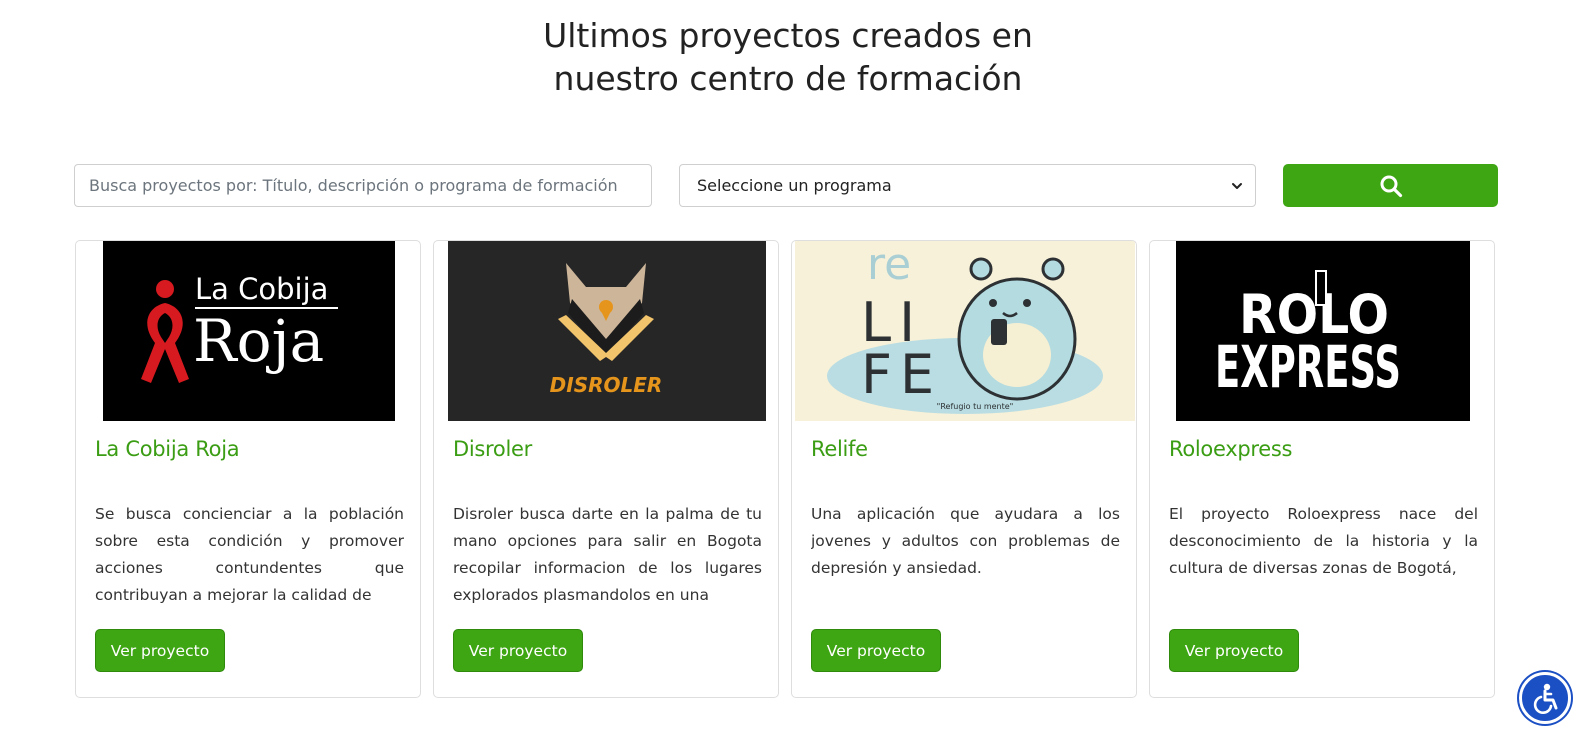  What do you see at coordinates (975, 406) in the screenshot?
I see `svg-text: "Refugio tu mente"` at bounding box center [975, 406].